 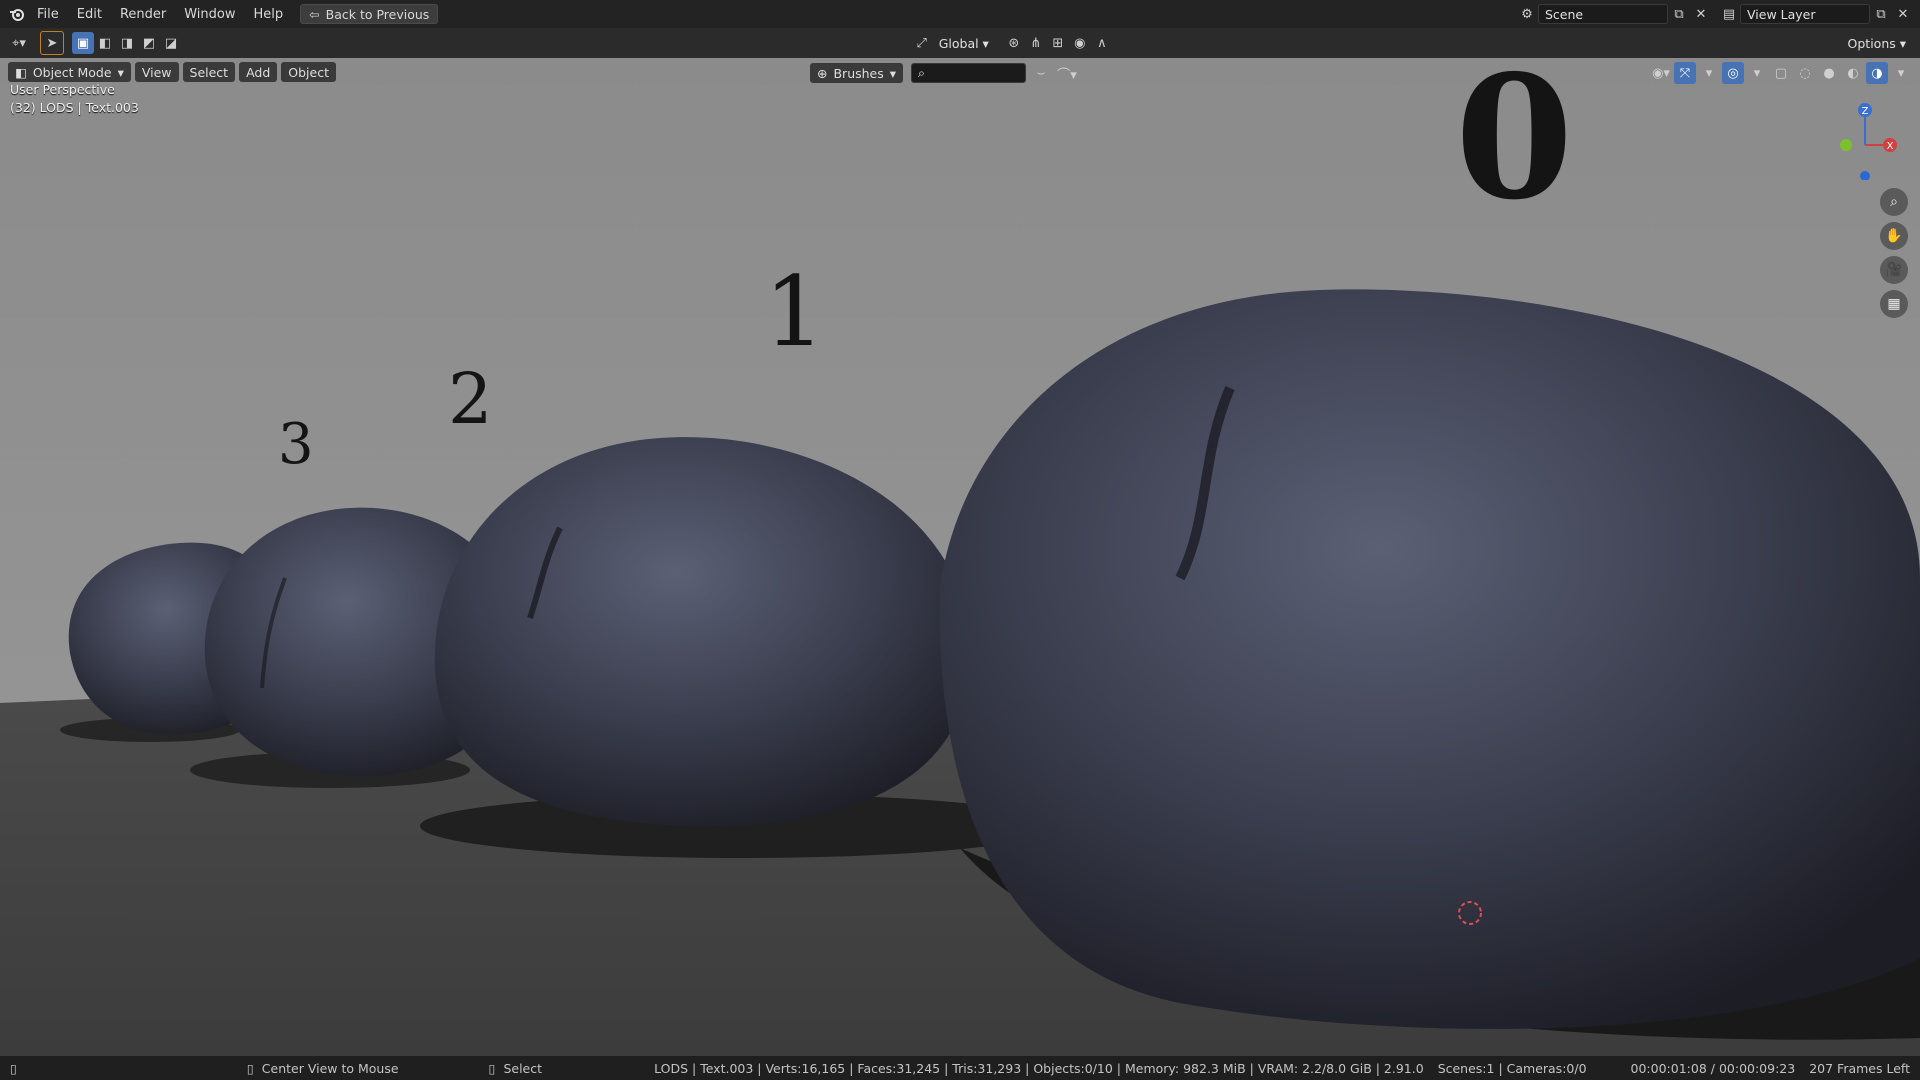 I want to click on object-mode-icon: ◧, so click(x=21, y=72).